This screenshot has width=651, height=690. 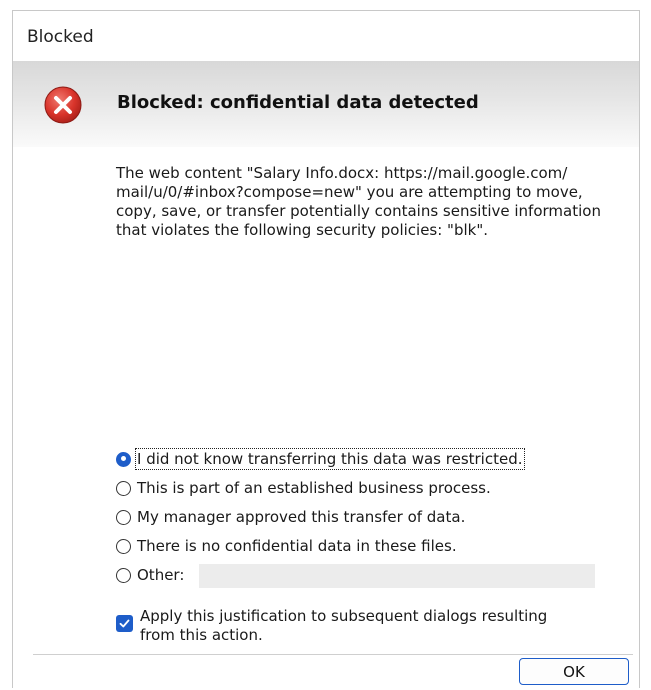 What do you see at coordinates (63, 105) in the screenshot?
I see `error-icon` at bounding box center [63, 105].